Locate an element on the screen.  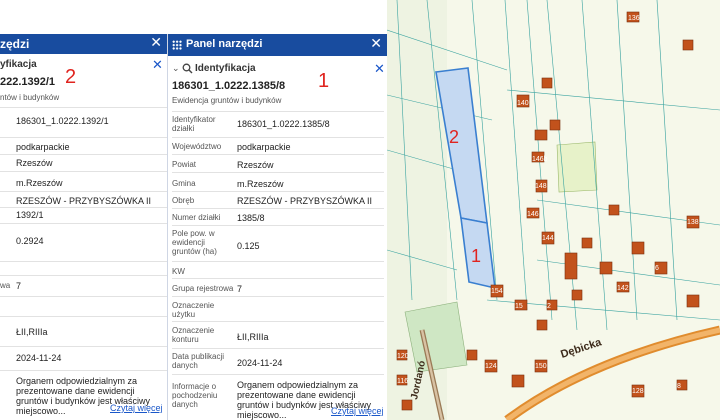
row-value: 0.2924 is located at coordinates (30, 241).